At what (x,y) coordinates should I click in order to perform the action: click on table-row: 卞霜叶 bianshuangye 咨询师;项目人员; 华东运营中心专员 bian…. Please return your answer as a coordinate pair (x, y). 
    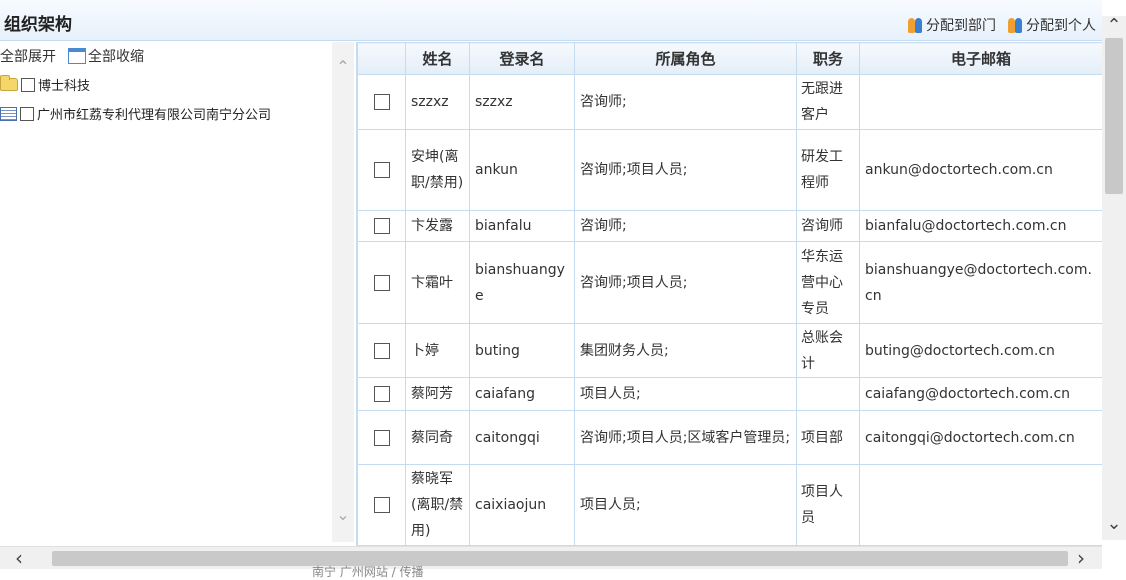
    Looking at the image, I should click on (729, 282).